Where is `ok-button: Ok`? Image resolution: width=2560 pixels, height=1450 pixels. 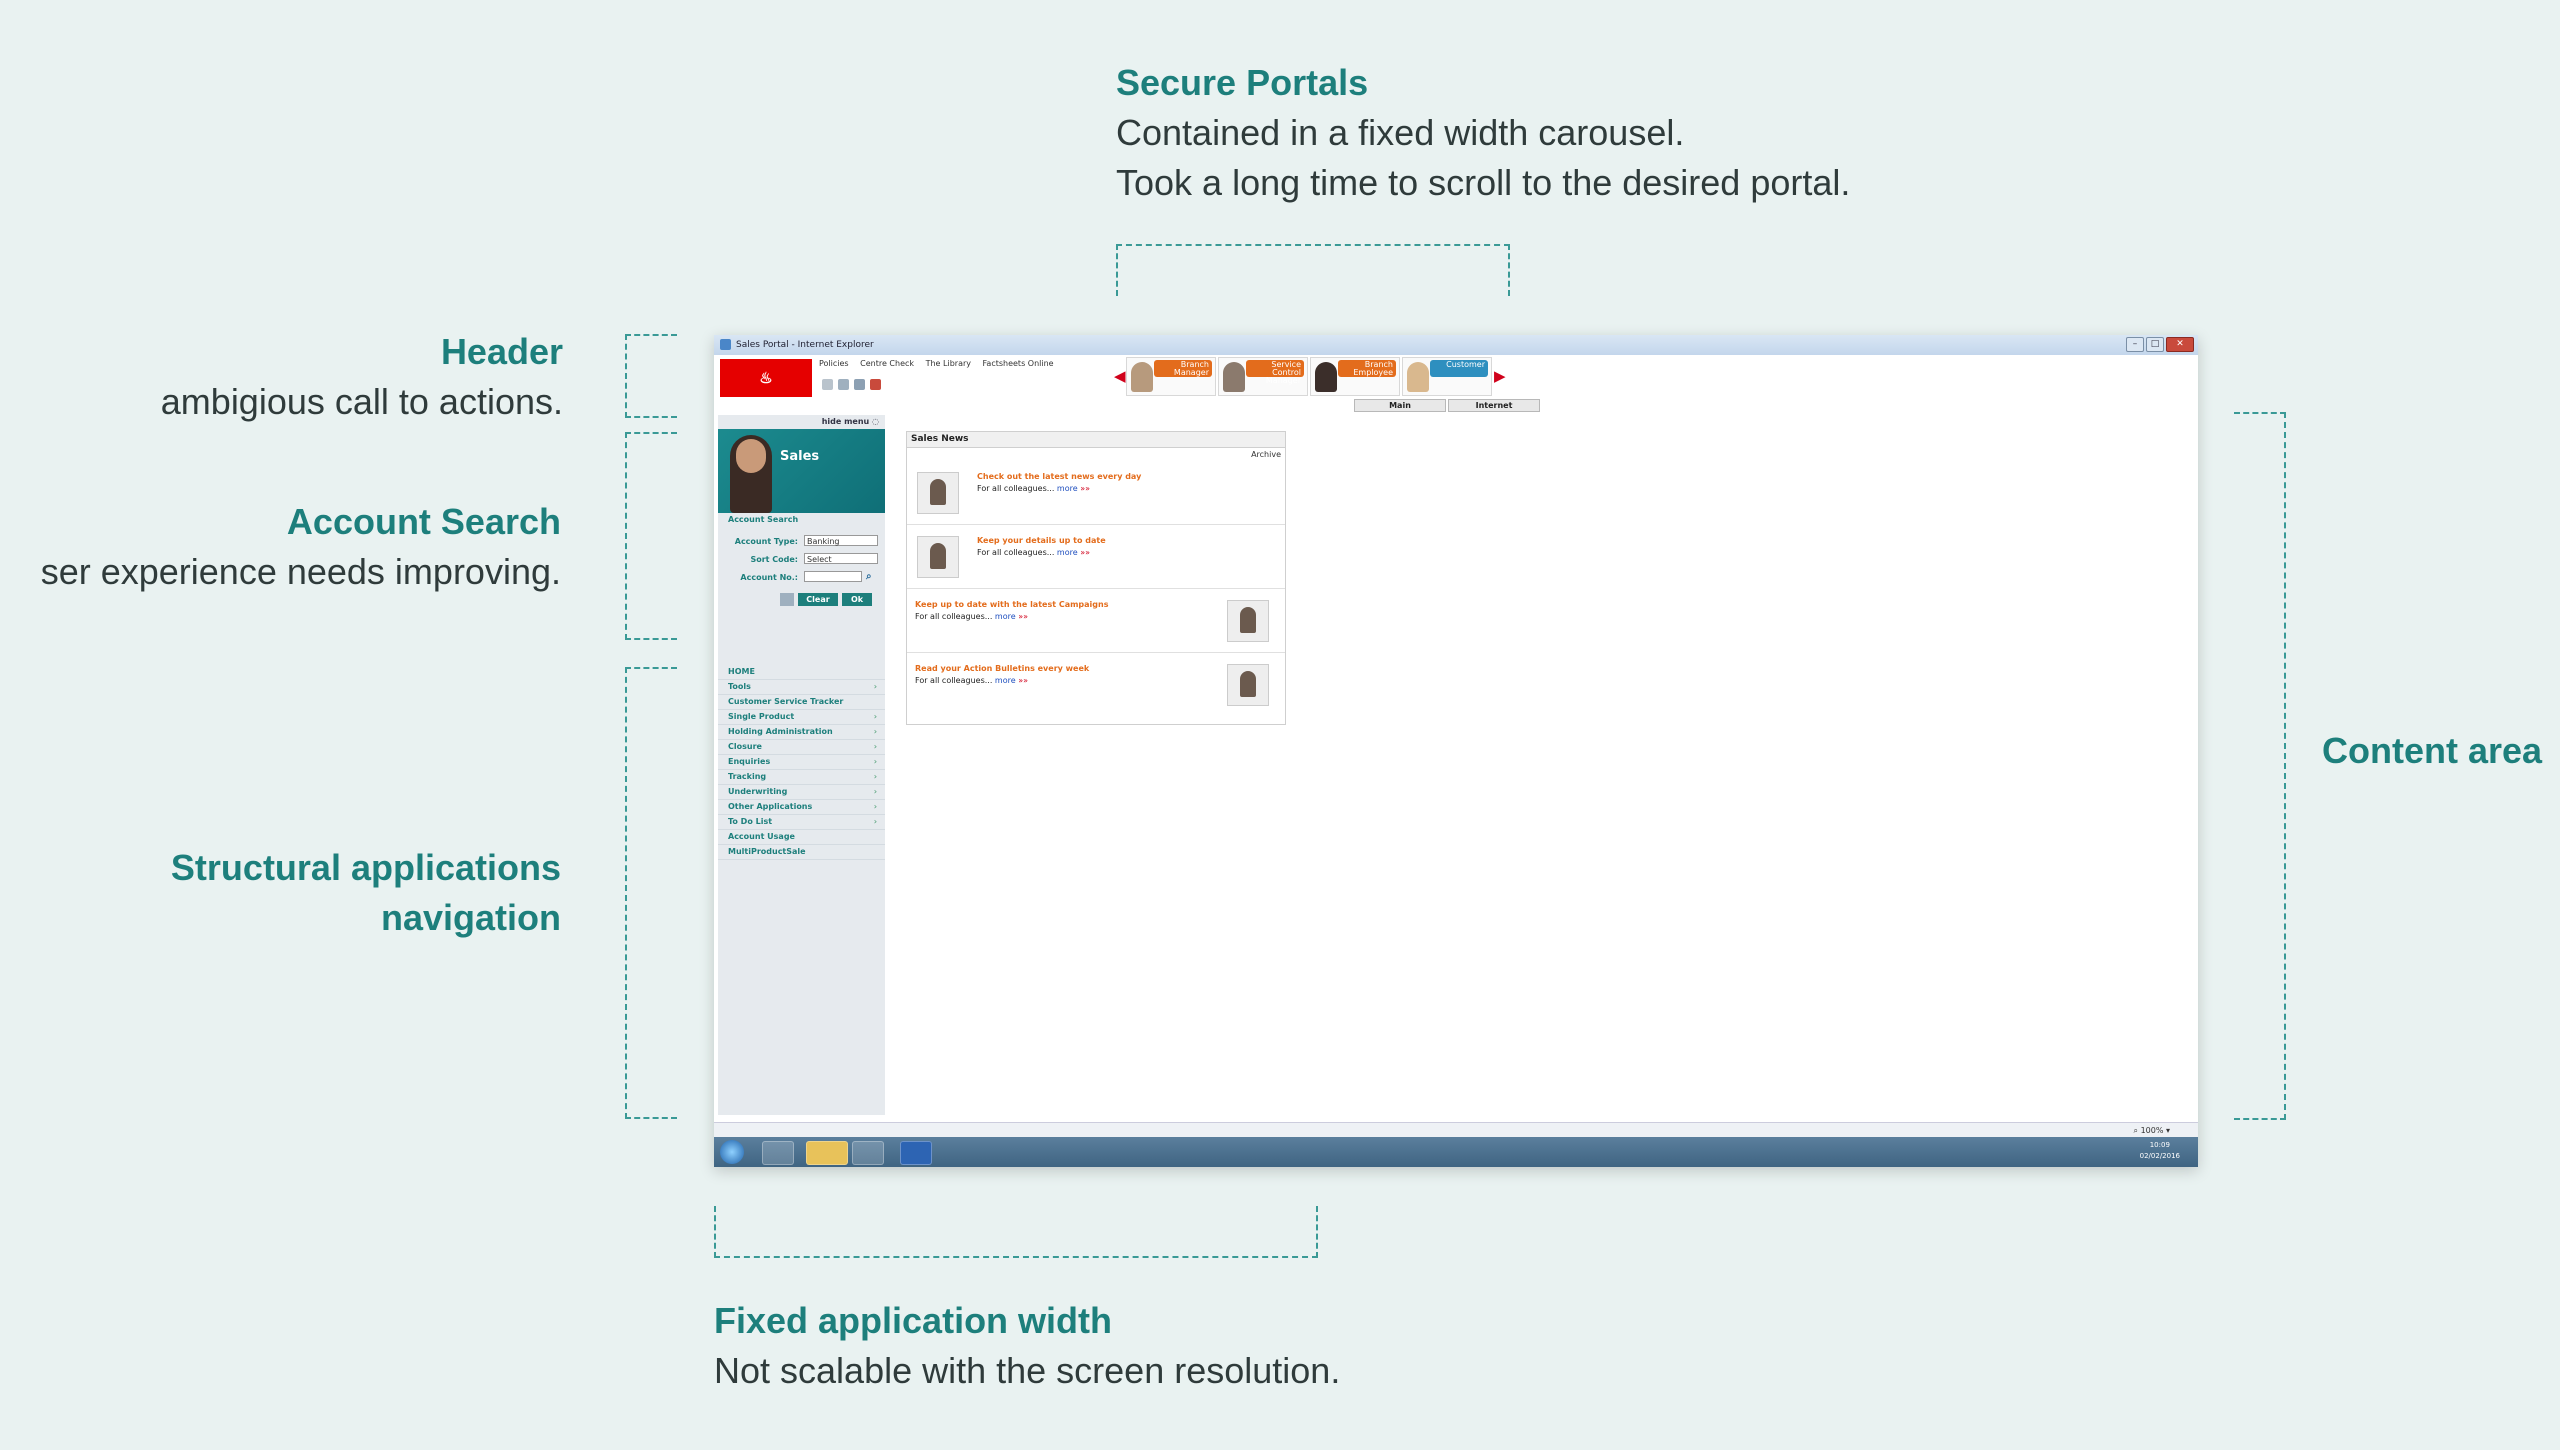 ok-button: Ok is located at coordinates (857, 599).